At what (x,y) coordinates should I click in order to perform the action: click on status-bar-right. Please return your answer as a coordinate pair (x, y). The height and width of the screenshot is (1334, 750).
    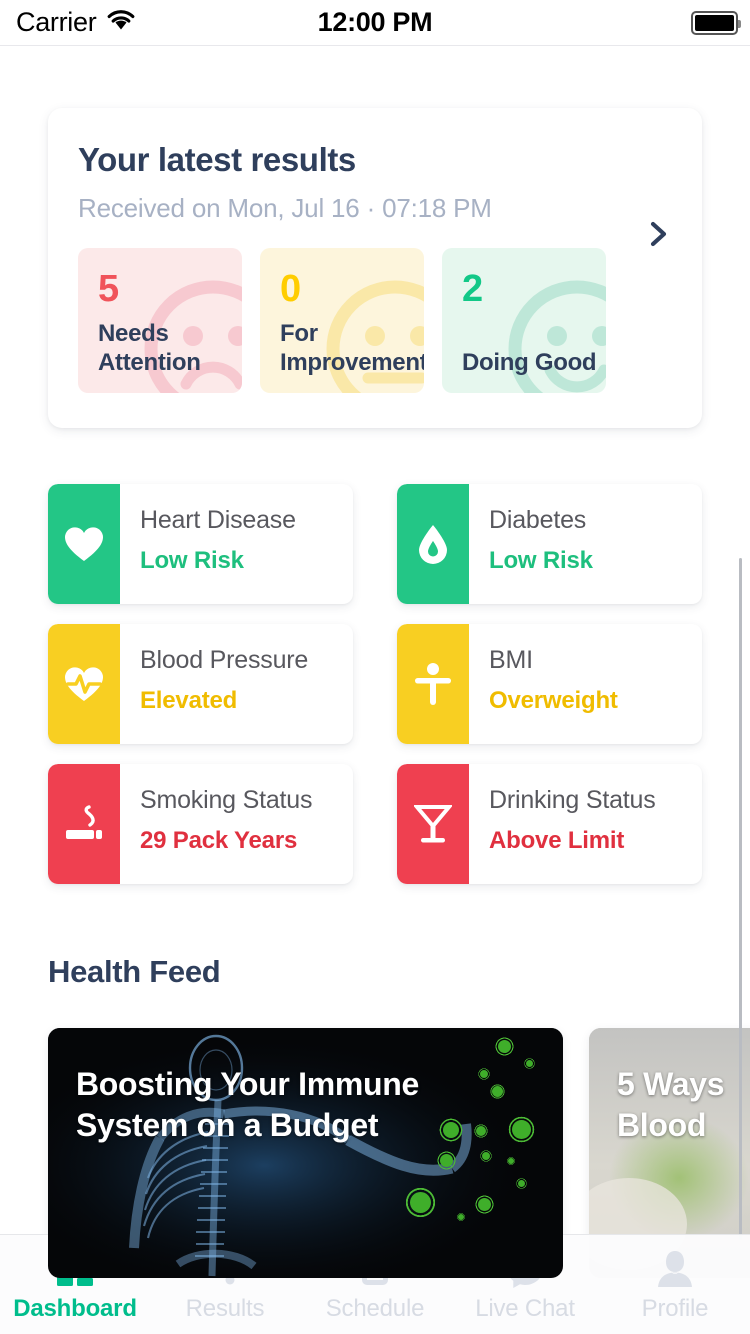
    Looking at the image, I should click on (716, 22).